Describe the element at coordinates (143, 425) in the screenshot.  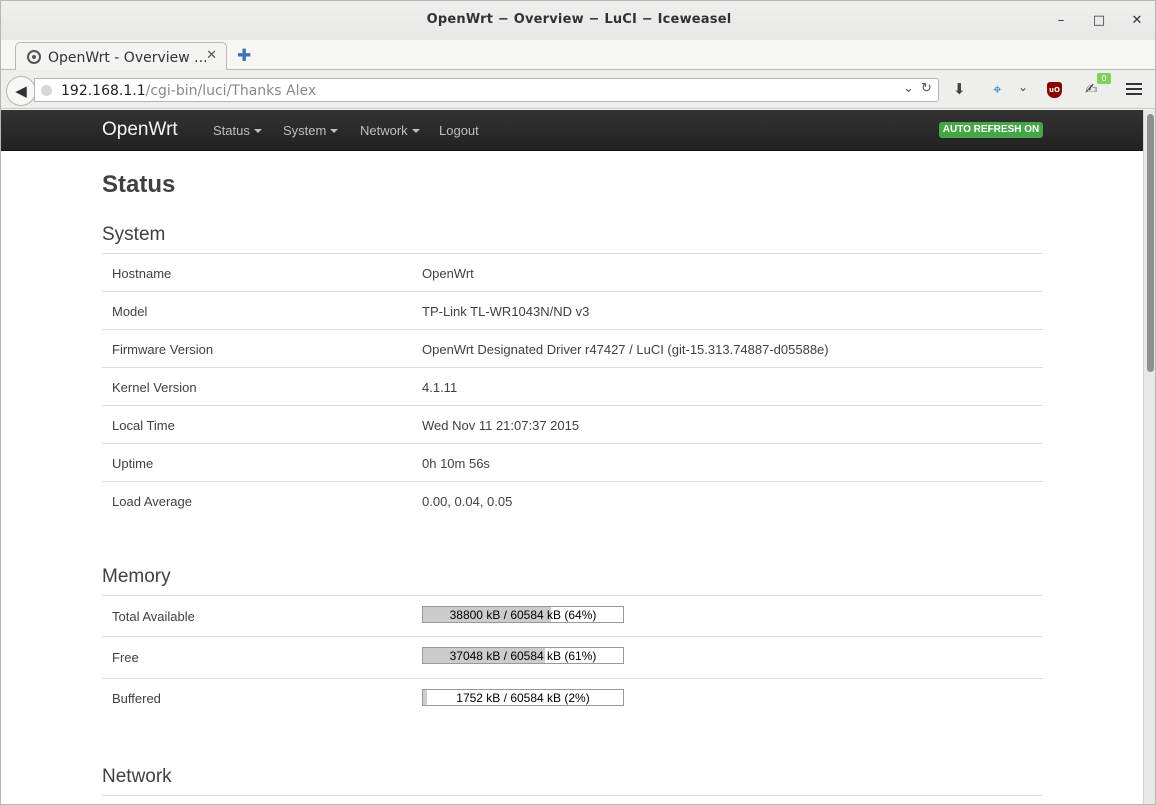
I see `row-key: Local Time` at that location.